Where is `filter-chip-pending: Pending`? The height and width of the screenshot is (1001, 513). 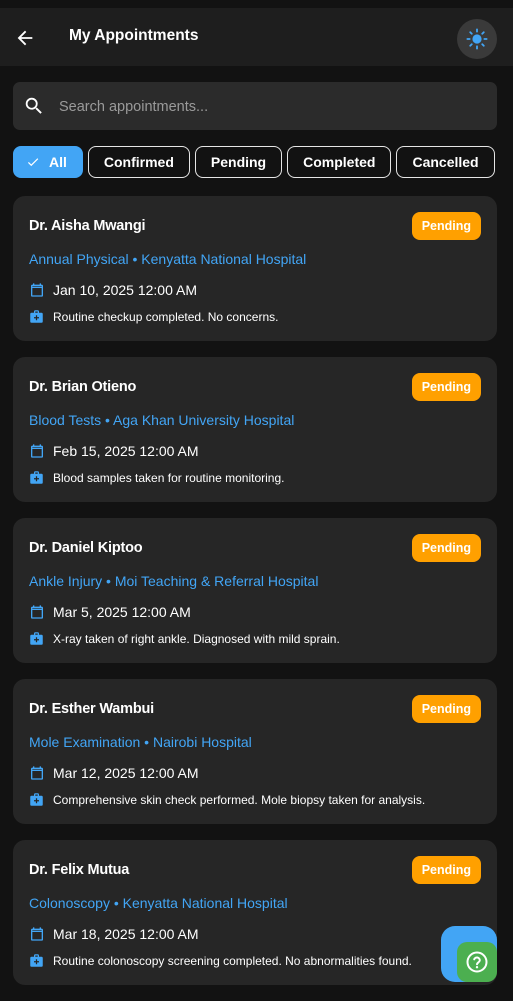 filter-chip-pending: Pending is located at coordinates (238, 162).